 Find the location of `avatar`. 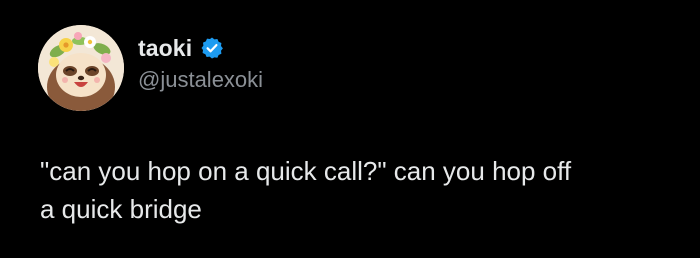

avatar is located at coordinates (81, 68).